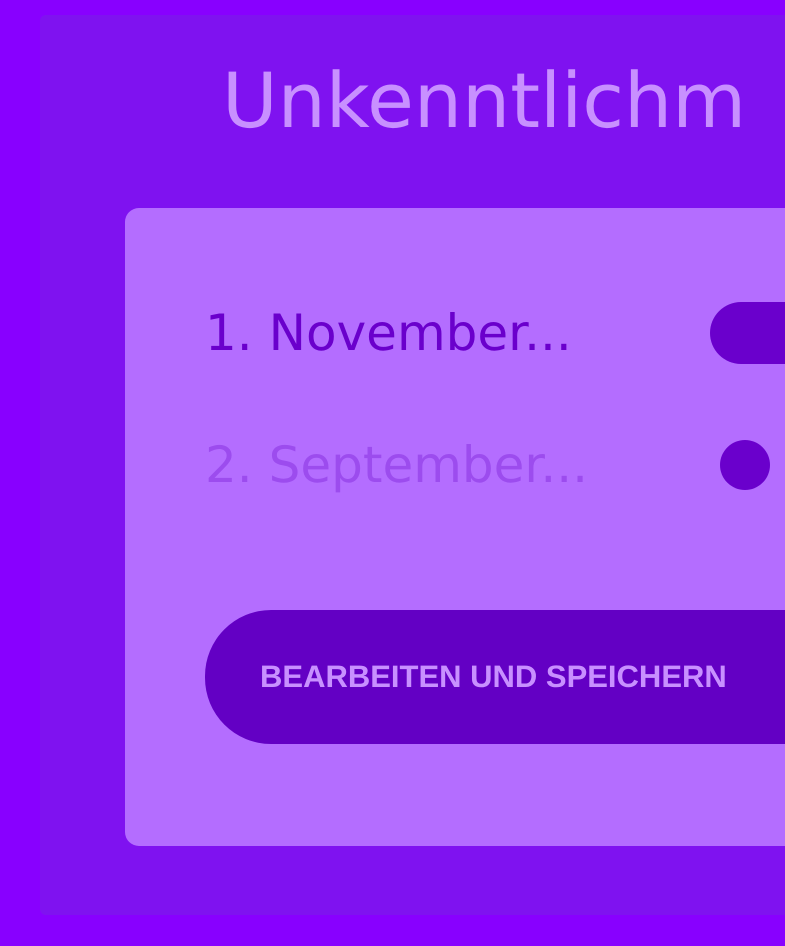 Image resolution: width=785 pixels, height=946 pixels. Describe the element at coordinates (495, 677) in the screenshot. I see `save-button: BEARBEITEN UND SPEICHERN` at that location.